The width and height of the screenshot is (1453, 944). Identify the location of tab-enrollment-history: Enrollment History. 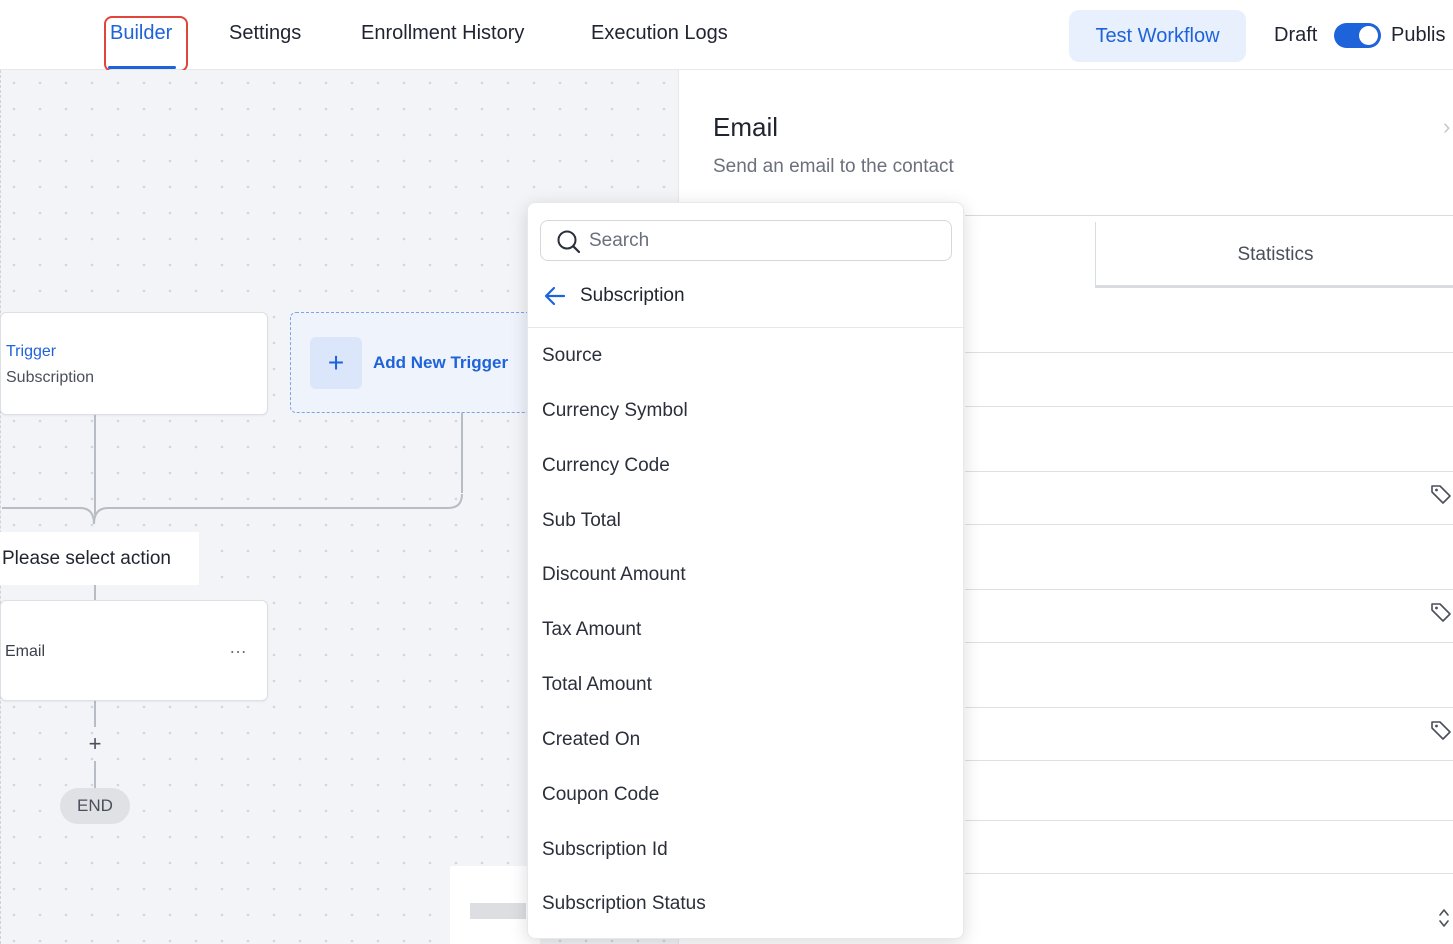
(442, 33).